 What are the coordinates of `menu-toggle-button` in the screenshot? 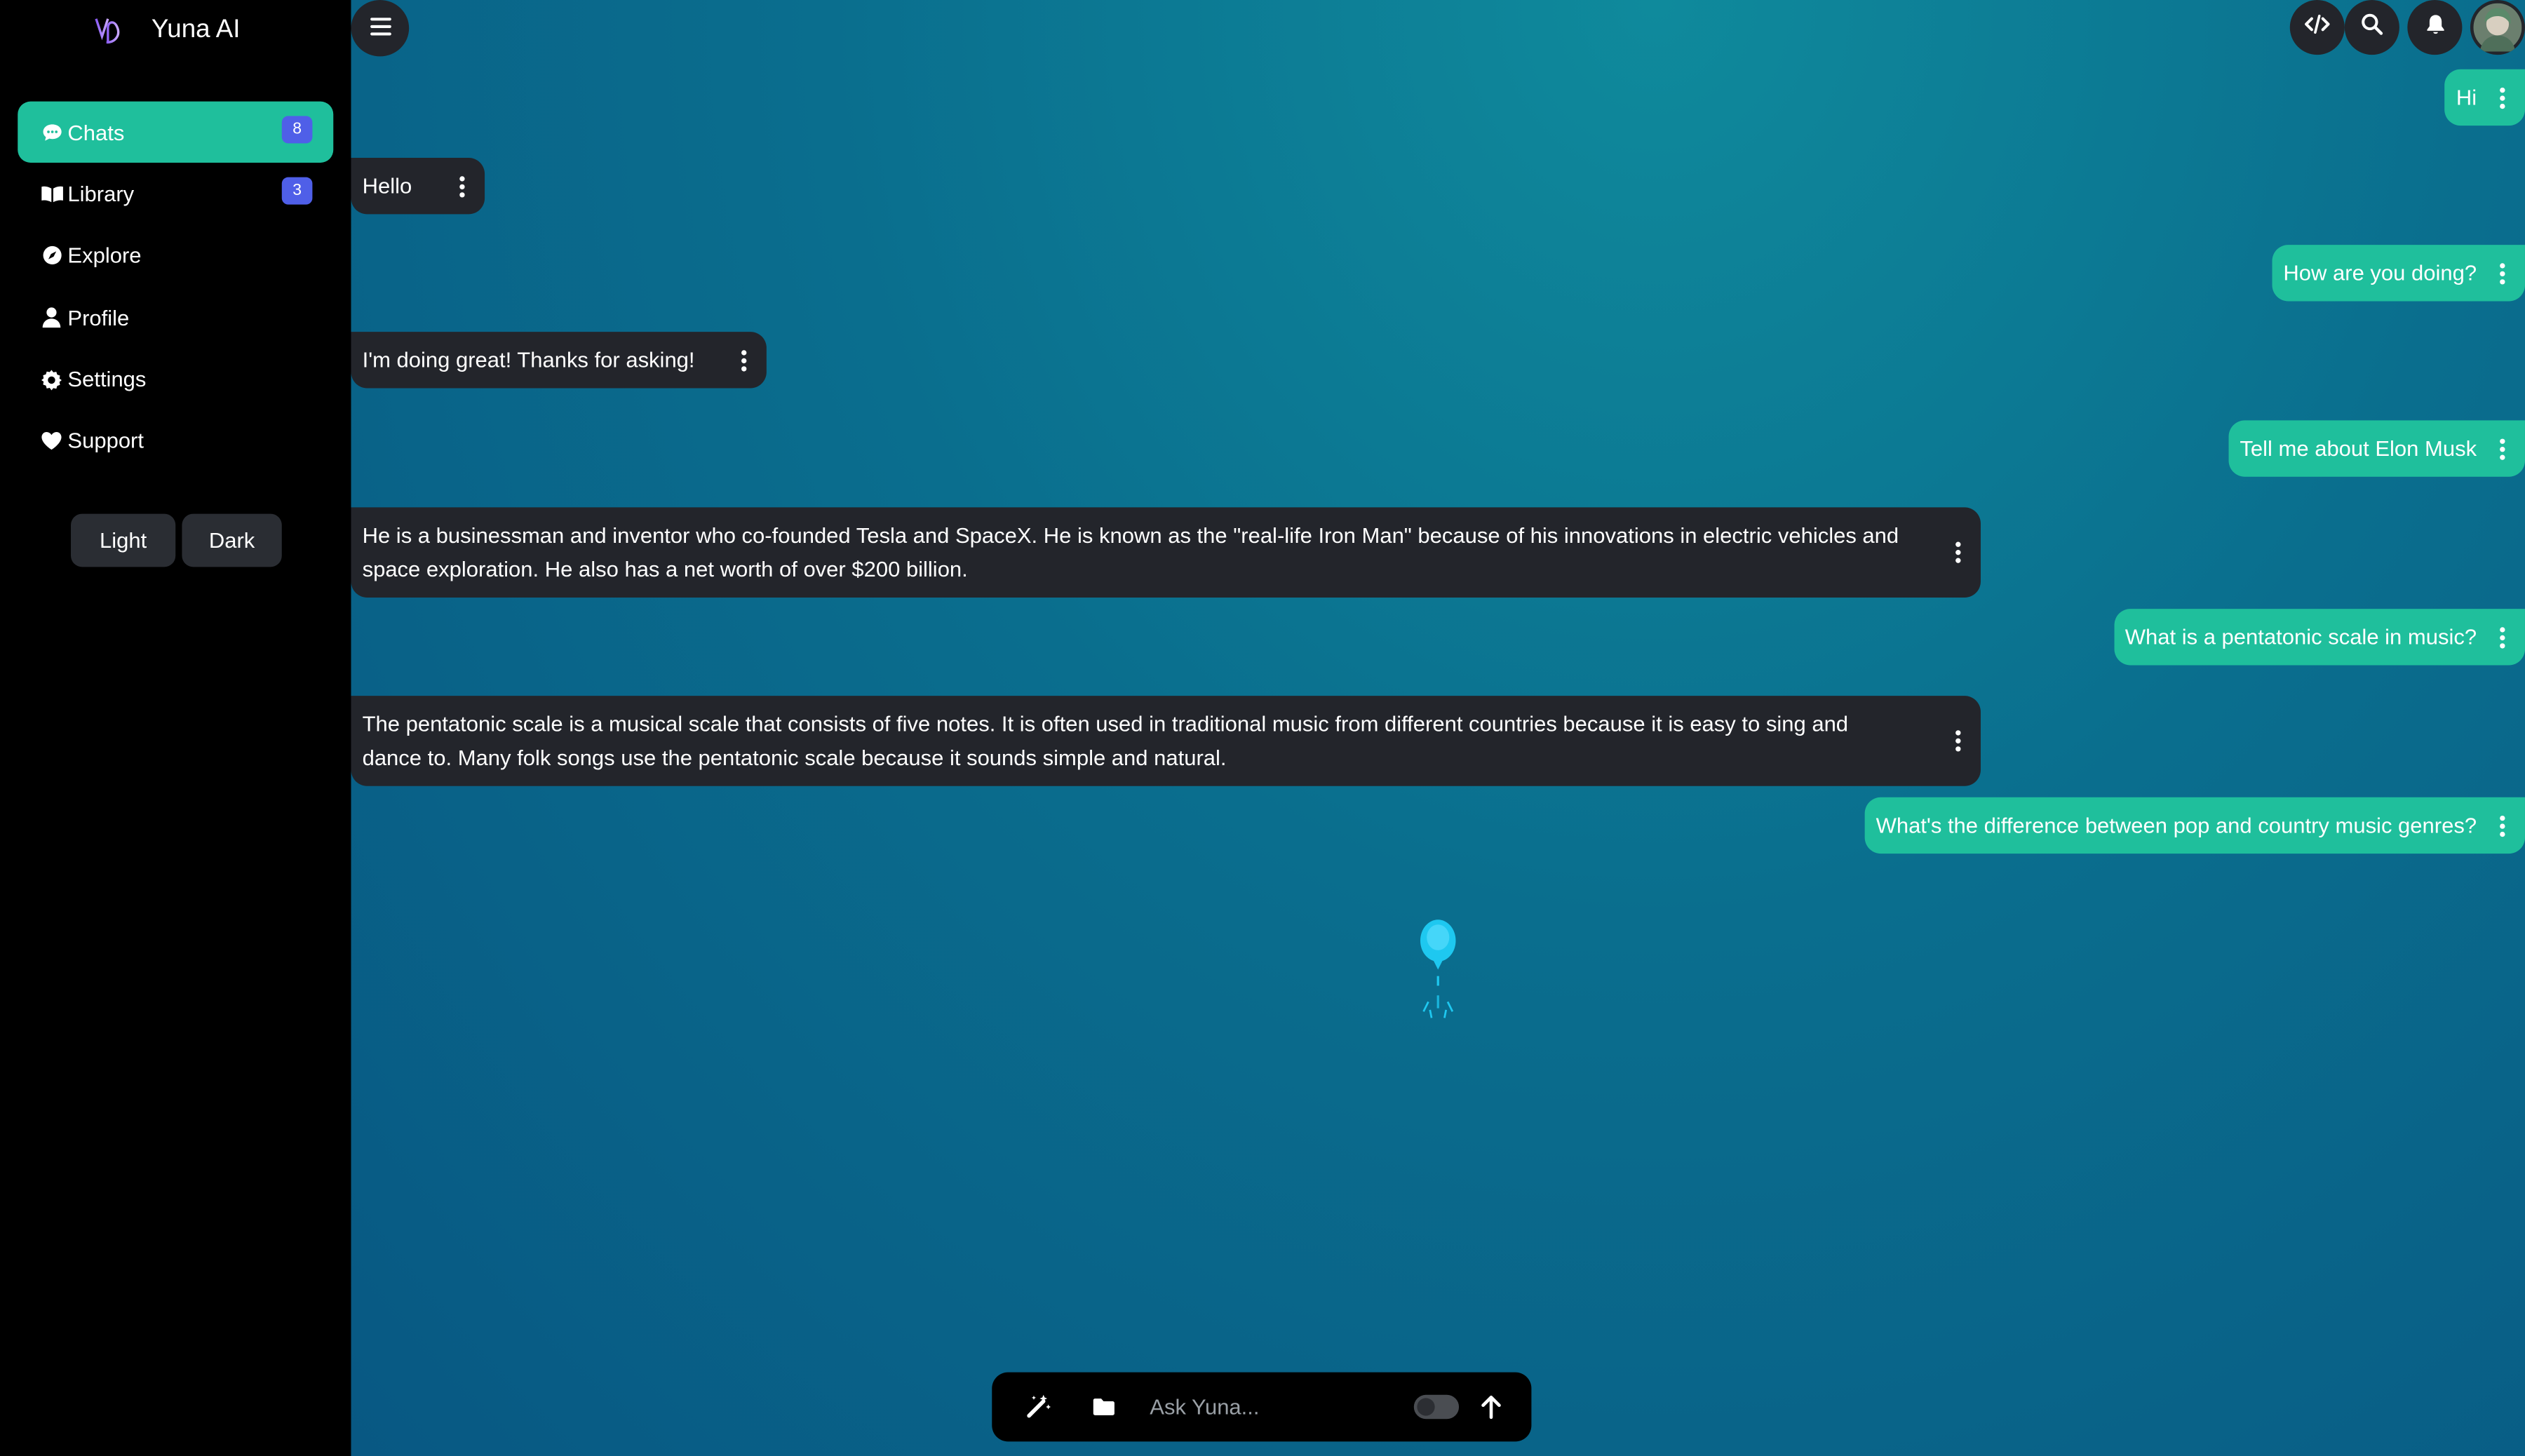 It's located at (380, 28).